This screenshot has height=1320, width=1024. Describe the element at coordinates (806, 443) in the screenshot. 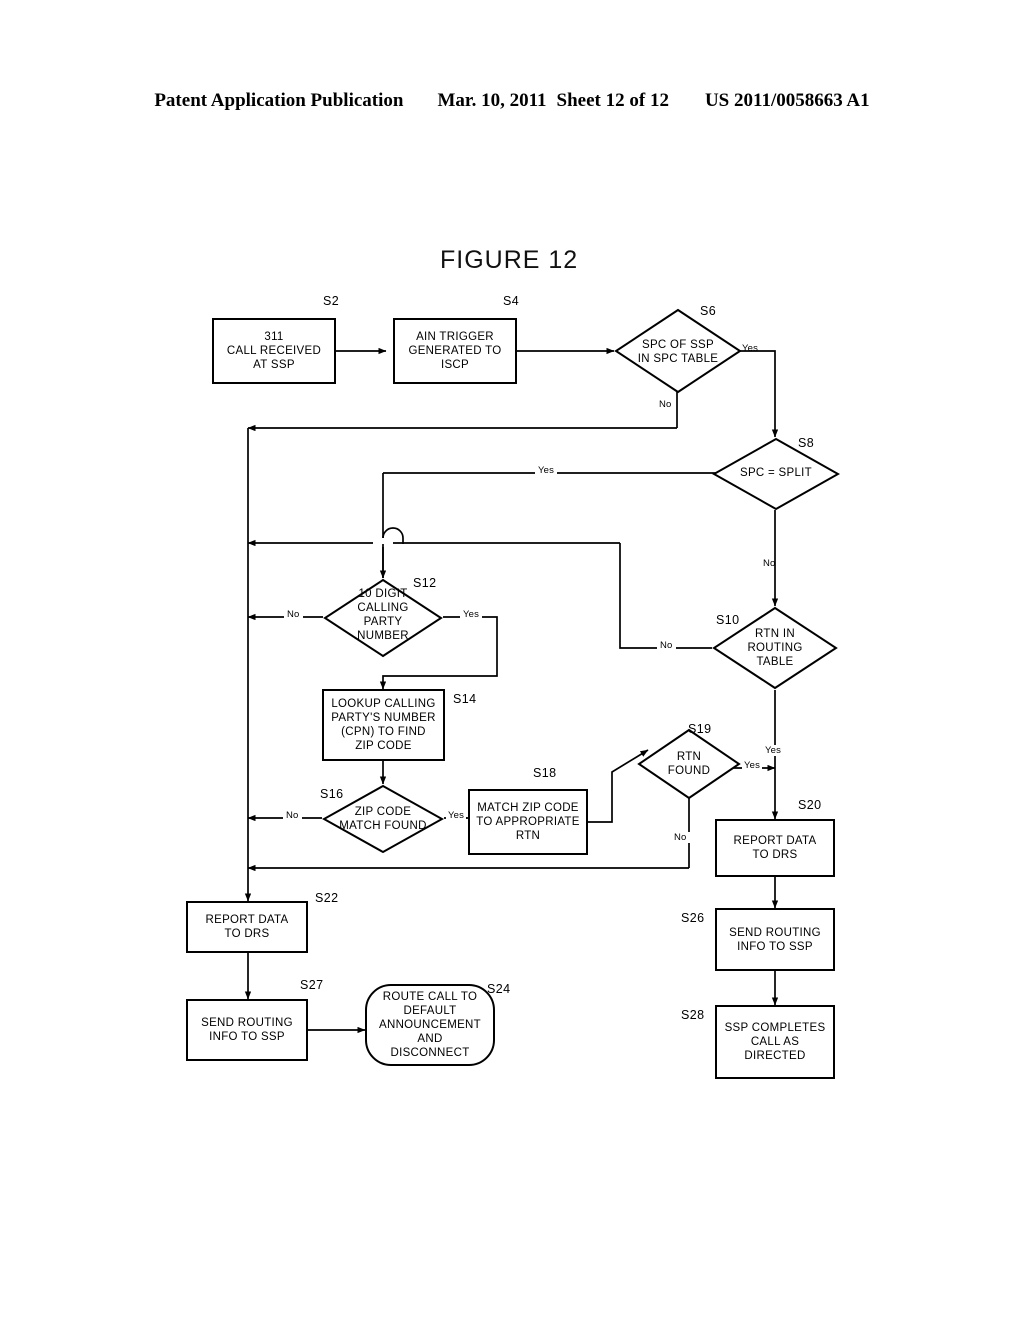

I see `node-s8-tag: S8` at that location.